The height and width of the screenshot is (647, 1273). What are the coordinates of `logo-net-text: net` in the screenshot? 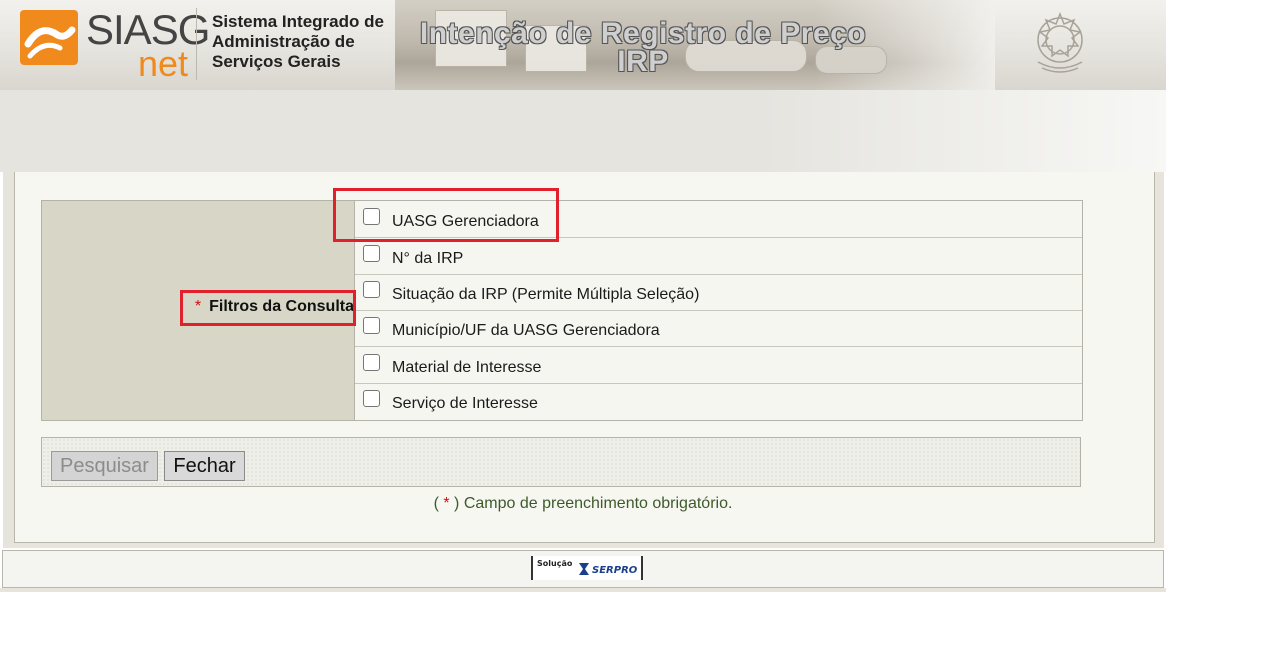 It's located at (163, 63).